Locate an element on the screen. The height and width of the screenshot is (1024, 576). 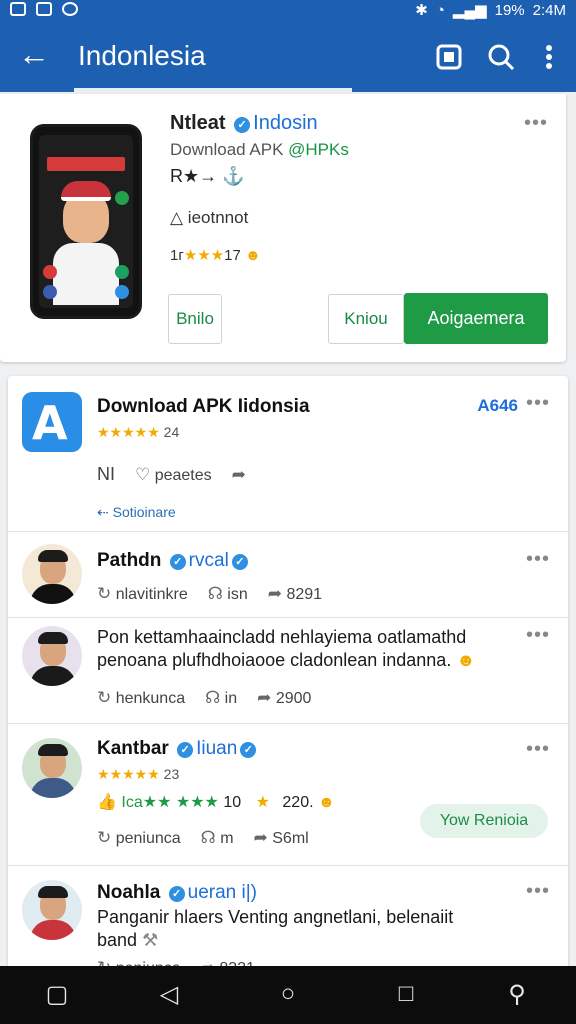
app-count: A646 is located at coordinates (497, 405).